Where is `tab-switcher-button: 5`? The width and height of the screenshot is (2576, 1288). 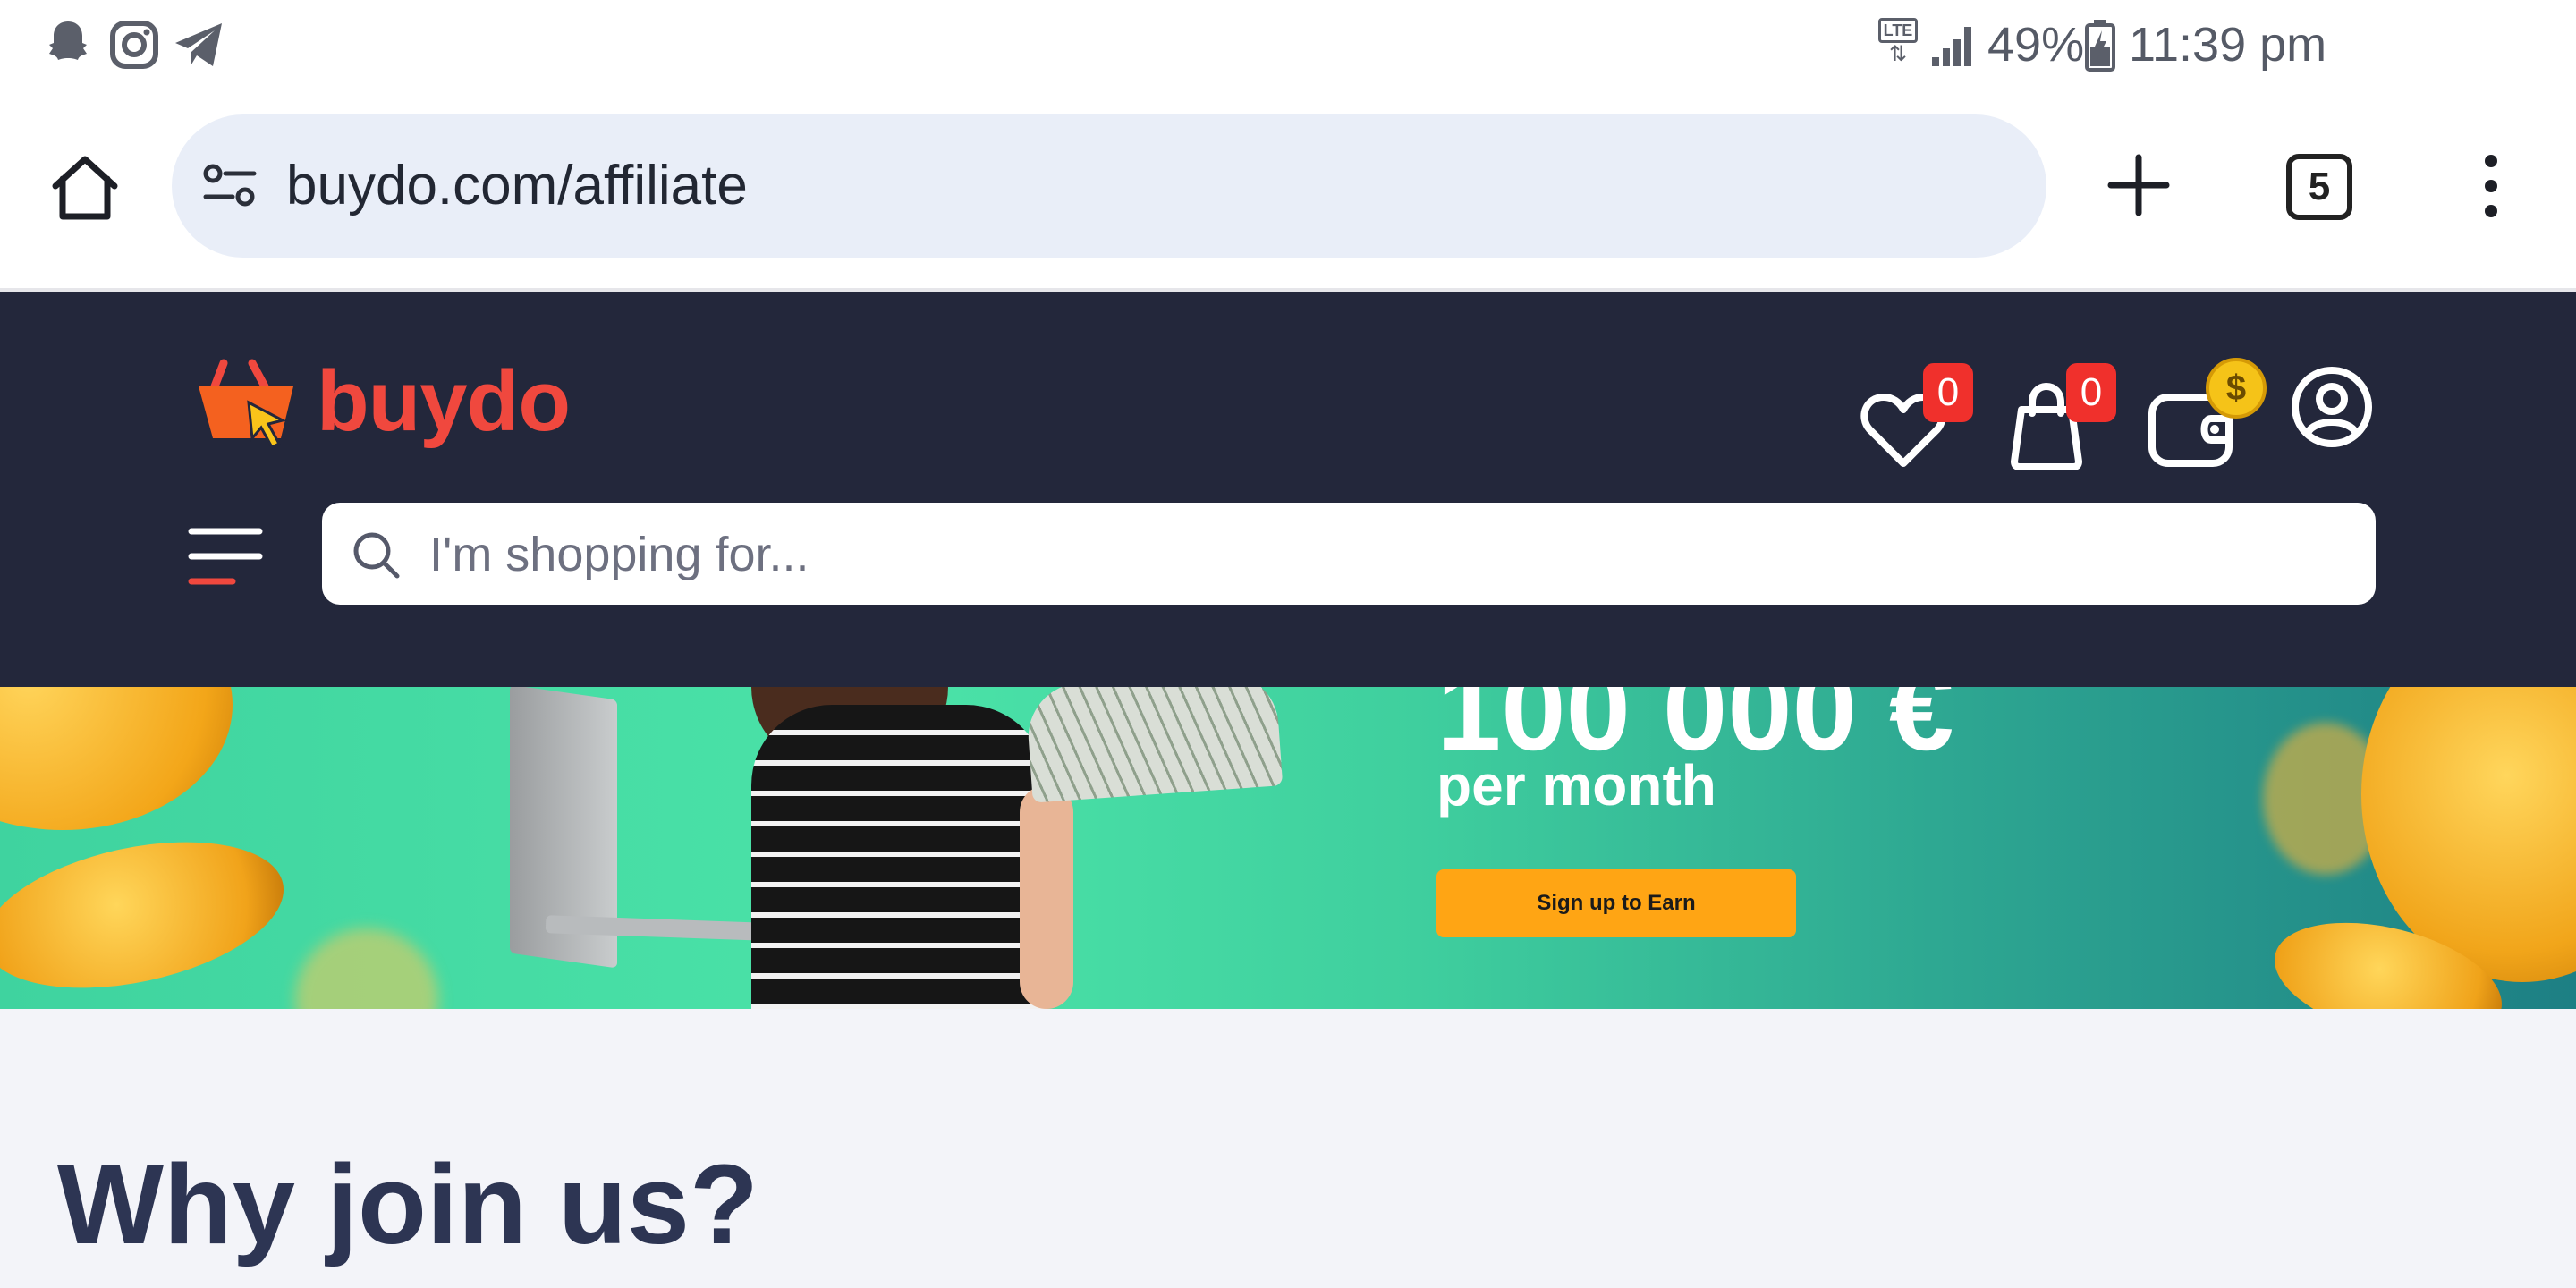
tab-switcher-button: 5 is located at coordinates (2319, 187).